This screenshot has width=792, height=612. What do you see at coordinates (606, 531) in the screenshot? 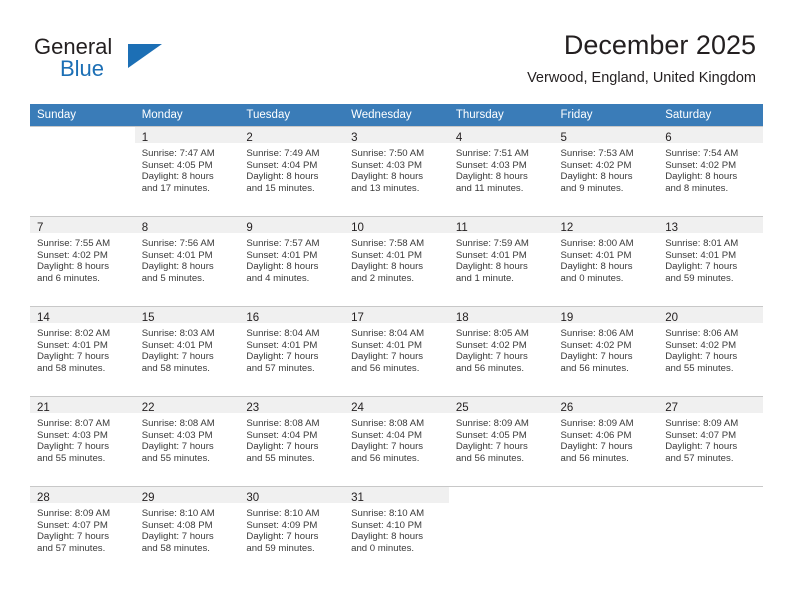
I see `day-cell-empty` at bounding box center [606, 531].